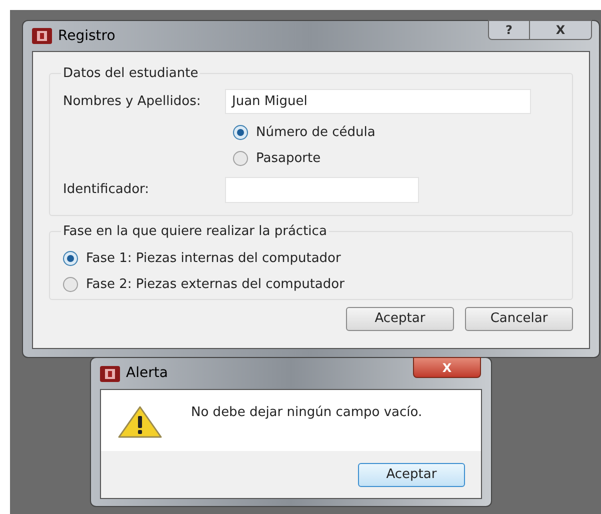 The height and width of the screenshot is (514, 601). Describe the element at coordinates (106, 189) in the screenshot. I see `field-label: Identificador:` at that location.